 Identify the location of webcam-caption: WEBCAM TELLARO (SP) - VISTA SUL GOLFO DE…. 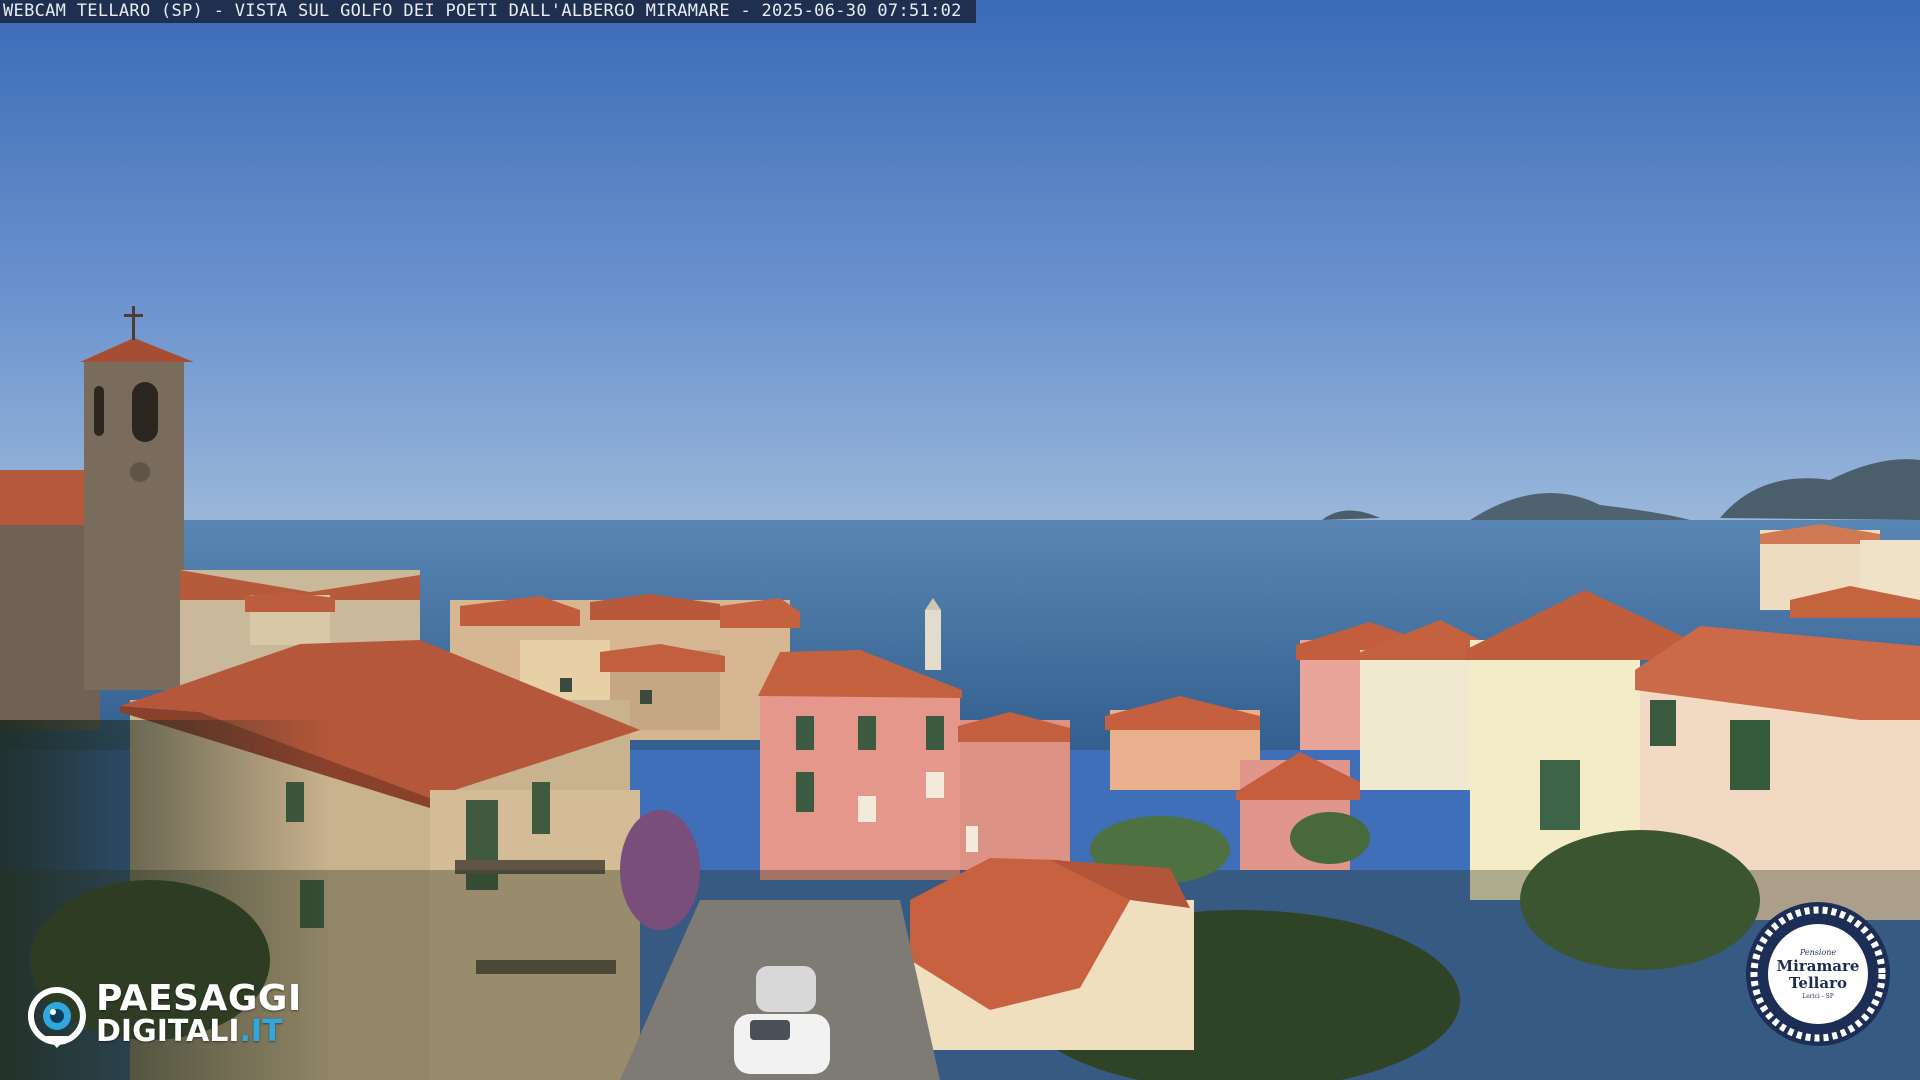
(488, 11).